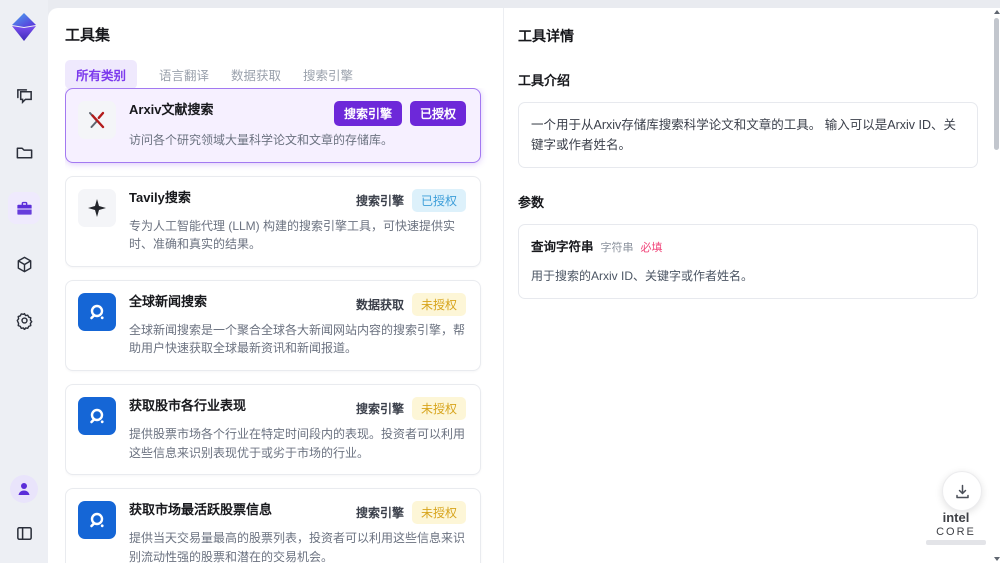  What do you see at coordinates (24, 533) in the screenshot?
I see `panel-layout-icon` at bounding box center [24, 533].